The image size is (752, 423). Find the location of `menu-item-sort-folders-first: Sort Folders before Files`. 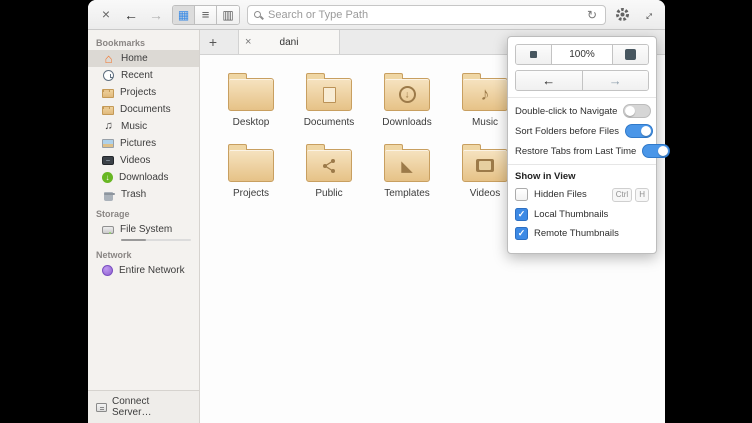

menu-item-sort-folders-first: Sort Folders before Files is located at coordinates (584, 131).